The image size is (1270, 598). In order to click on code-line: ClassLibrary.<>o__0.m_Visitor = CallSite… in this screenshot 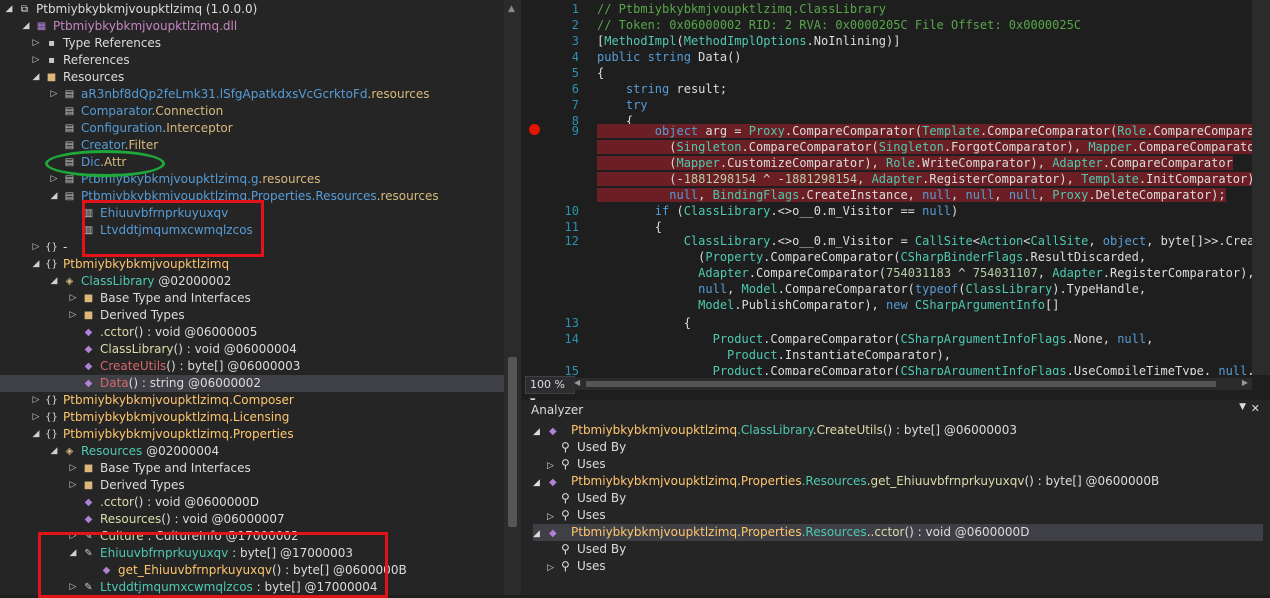, I will do `click(933, 241)`.